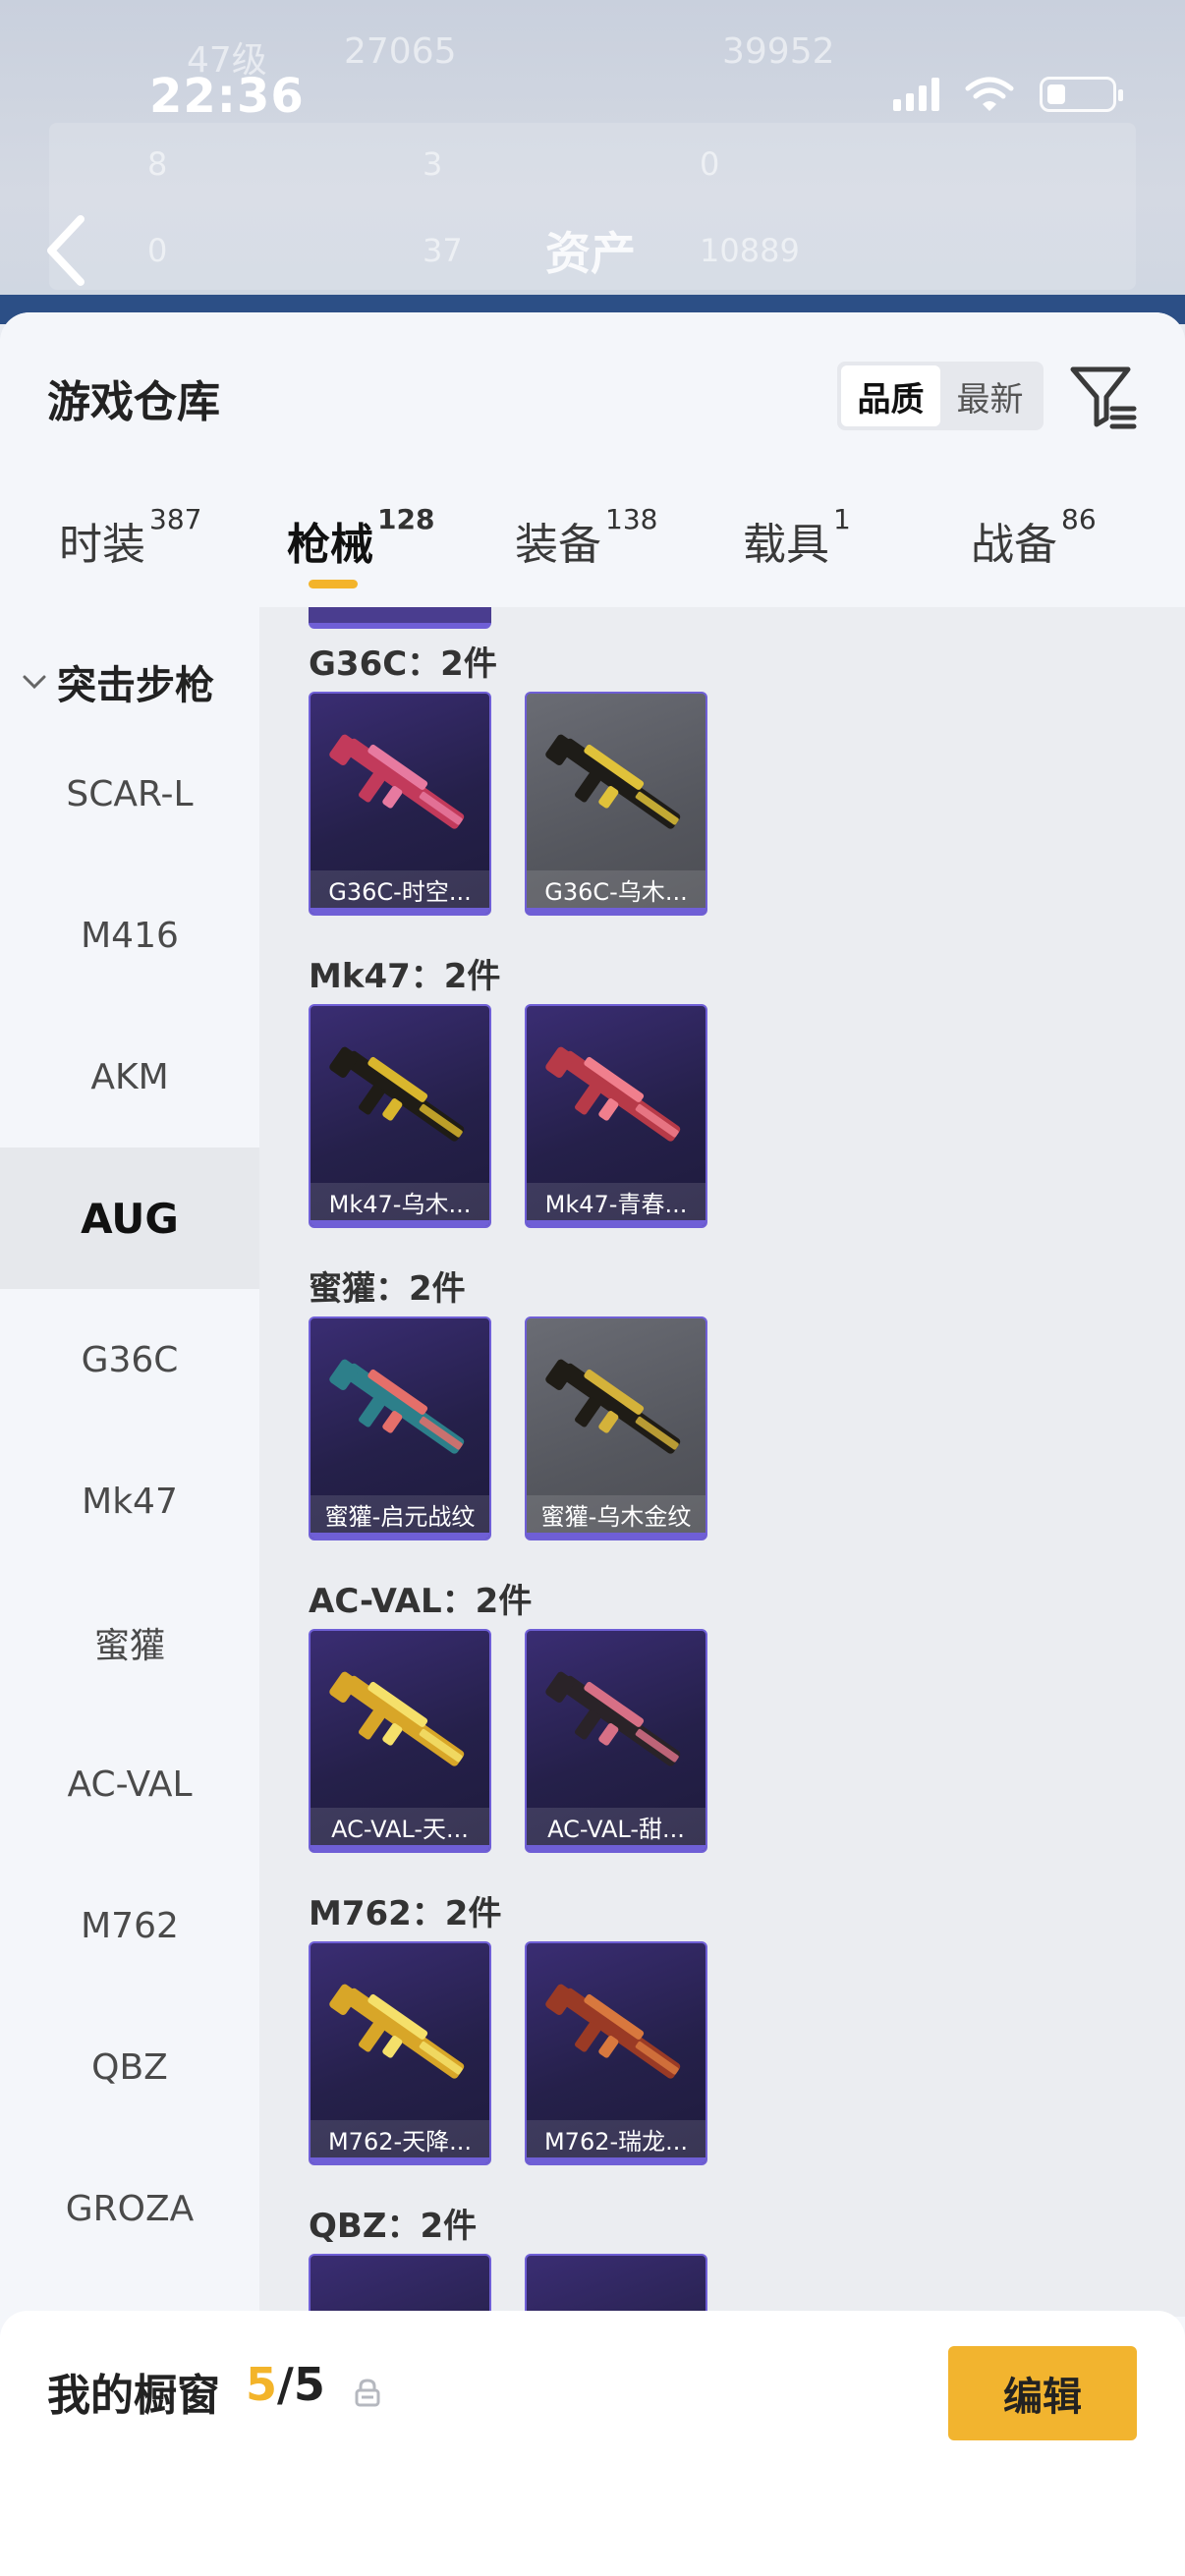 This screenshot has width=1185, height=2576. I want to click on tab-firearms-count: 128, so click(406, 519).